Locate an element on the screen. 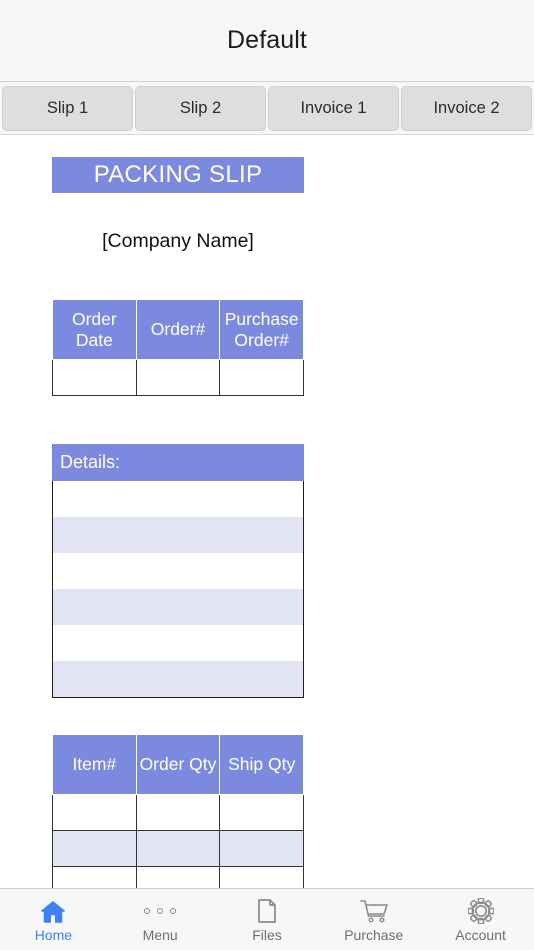 The image size is (534, 950). page-title: Default is located at coordinates (267, 40).